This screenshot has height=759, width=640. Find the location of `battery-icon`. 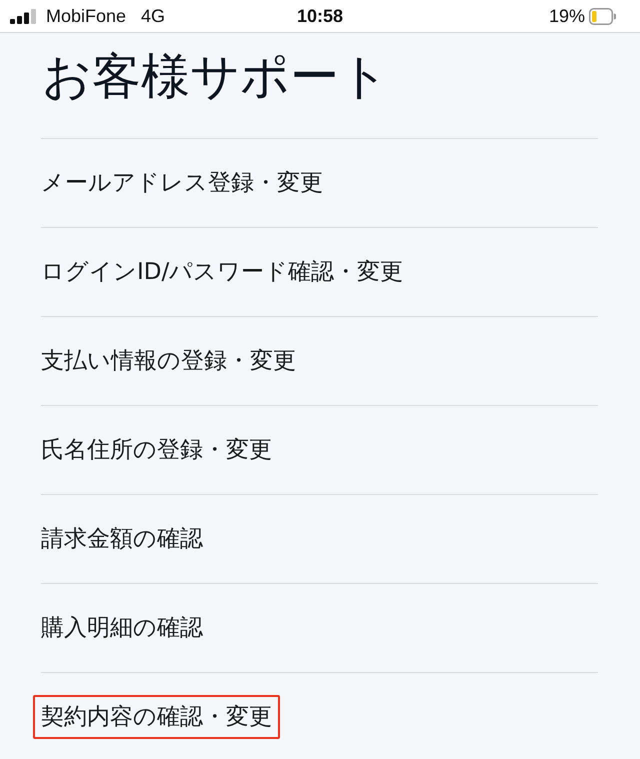

battery-icon is located at coordinates (602, 16).